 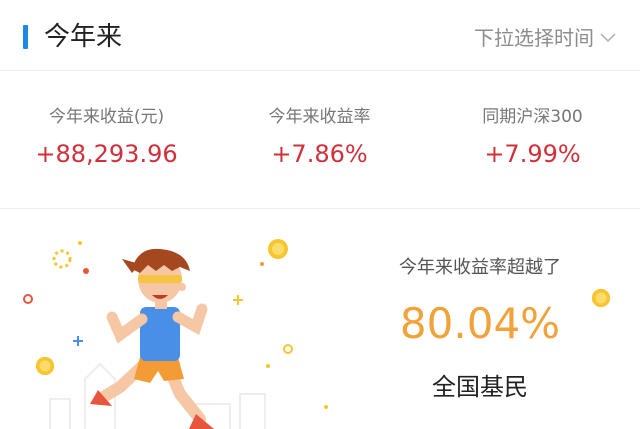 I want to click on beat-percentage: 80.04%, so click(x=480, y=323).